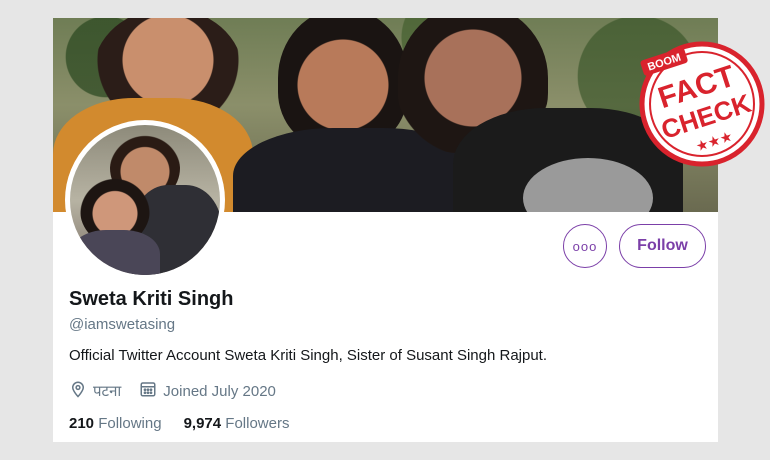 The image size is (770, 460). What do you see at coordinates (115, 252) in the screenshot?
I see `avatar-clothing-woman` at bounding box center [115, 252].